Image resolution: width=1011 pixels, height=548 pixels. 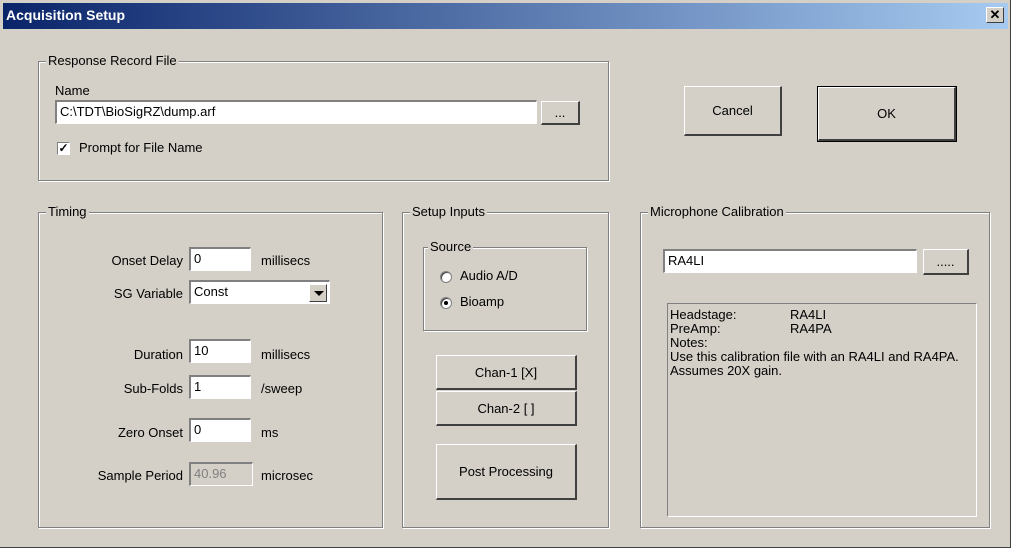 What do you see at coordinates (296, 112) in the screenshot?
I see `file-path-input: C:\TDT\BioSigRZ\dump.arf` at bounding box center [296, 112].